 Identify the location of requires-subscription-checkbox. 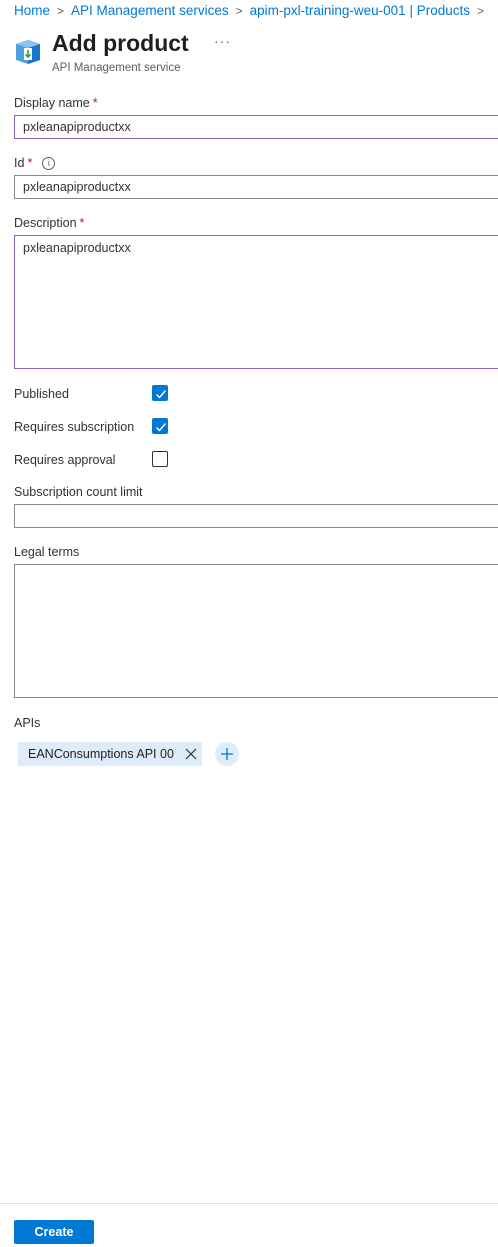
(160, 426).